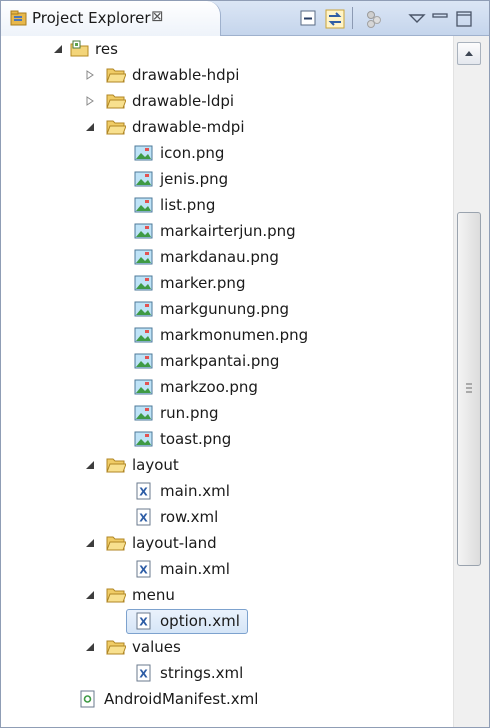 This screenshot has height=728, width=490. Describe the element at coordinates (226, 465) in the screenshot. I see `tree-node-layout: layout` at that location.